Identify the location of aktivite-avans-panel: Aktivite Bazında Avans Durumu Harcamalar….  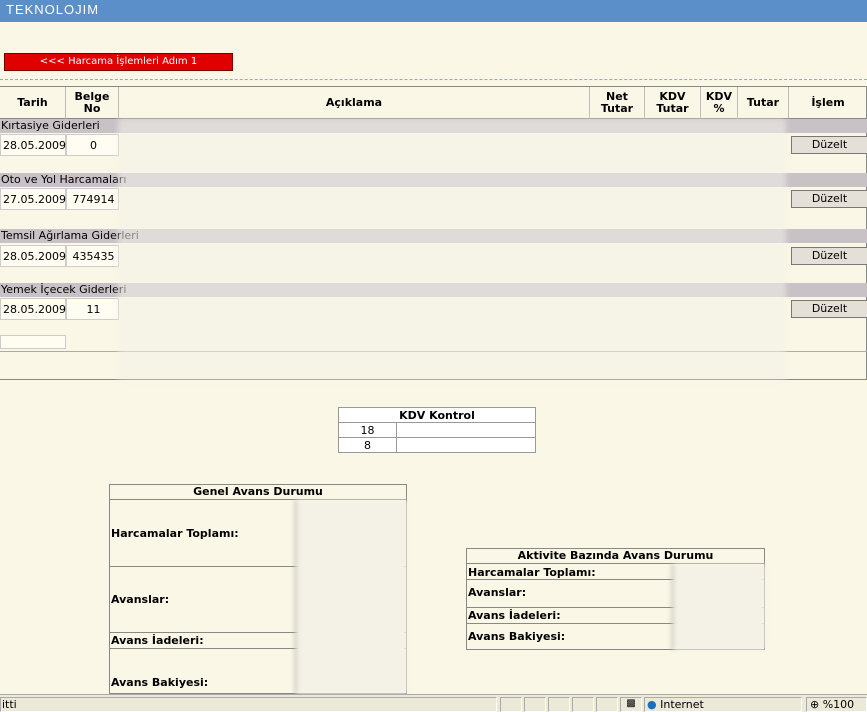
(615, 599).